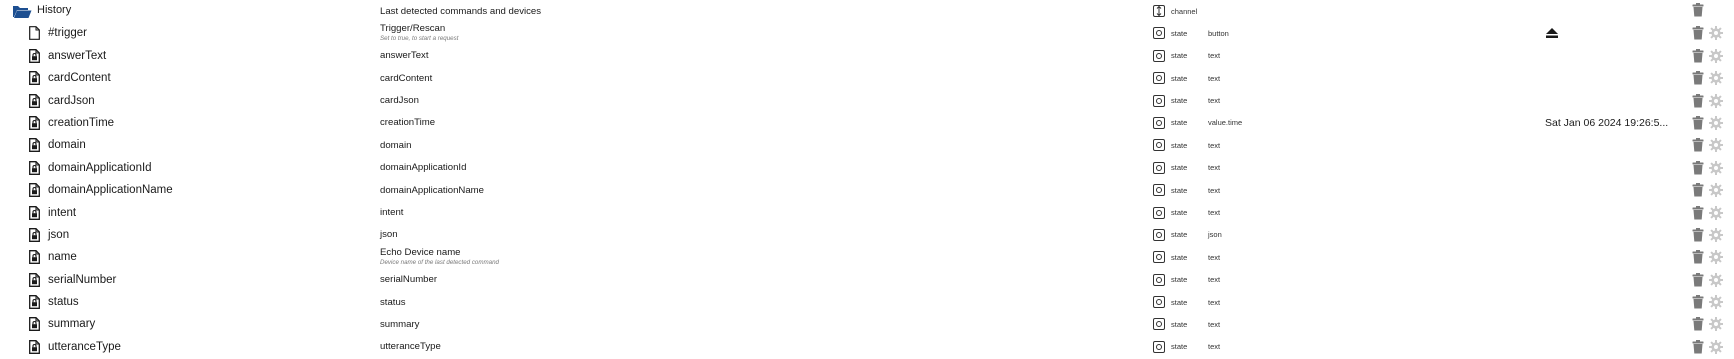 This screenshot has width=1734, height=359. I want to click on state-row-serialNumber: serialNumber serialNumber state text, so click(867, 280).